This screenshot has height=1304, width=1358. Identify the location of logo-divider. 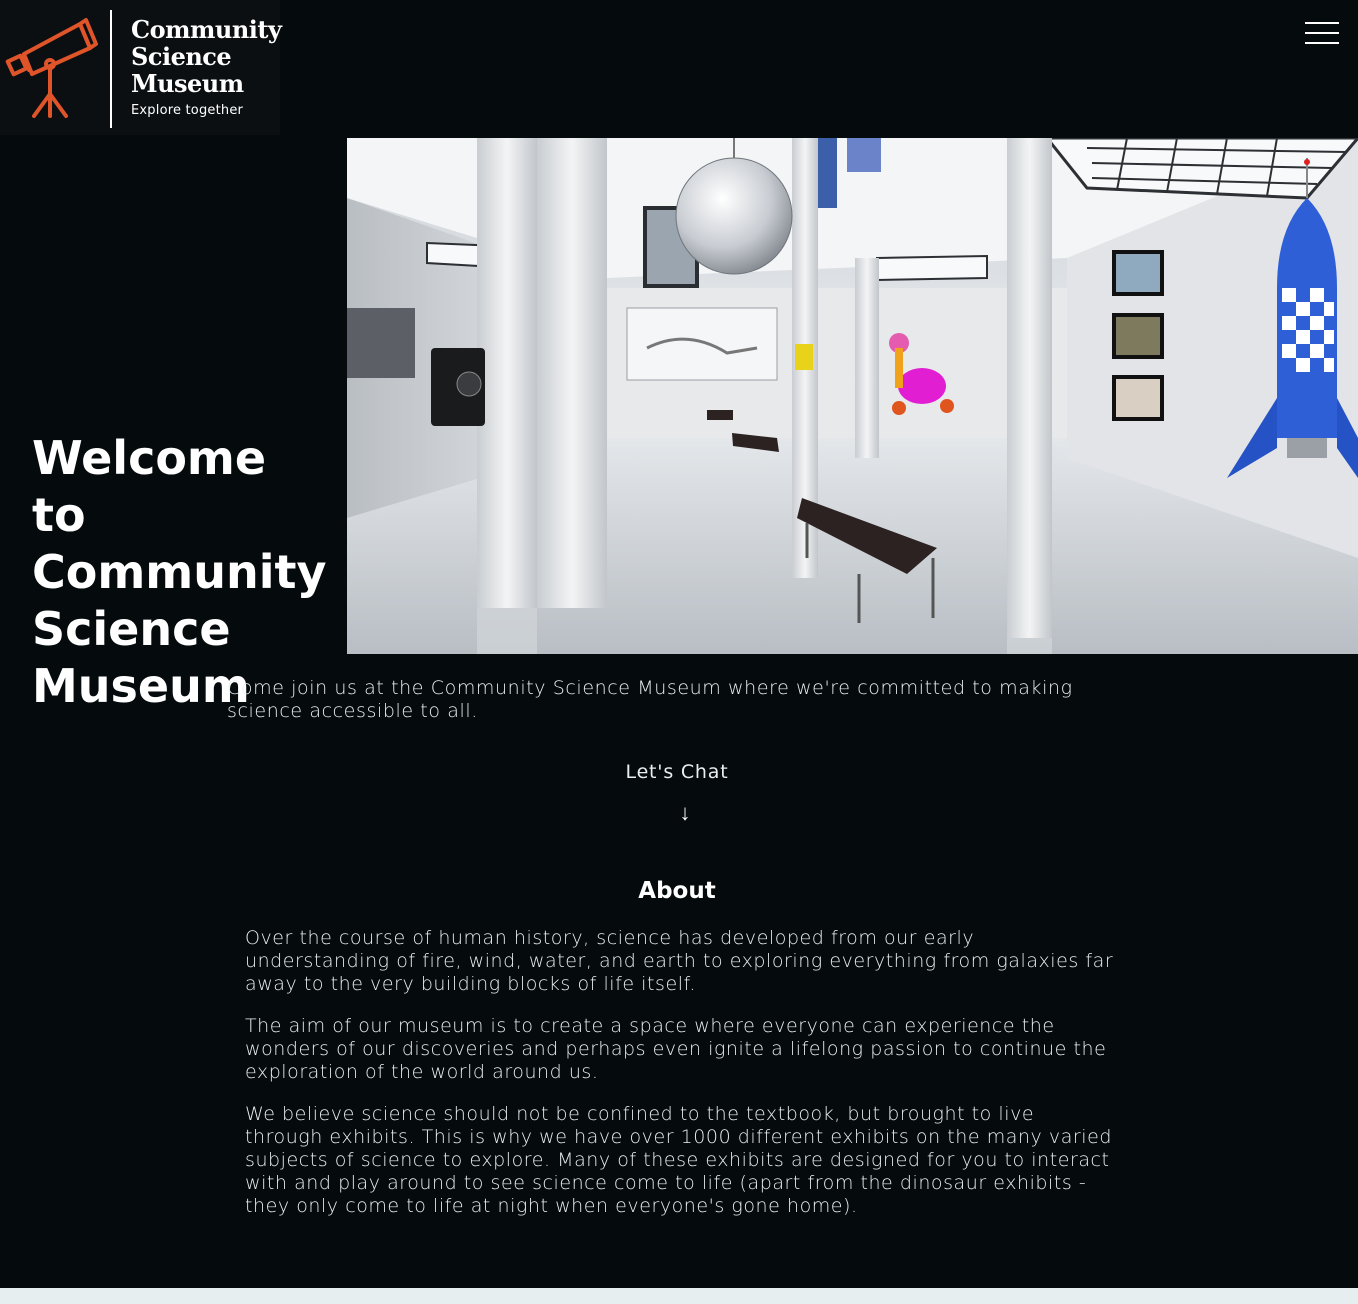
(111, 69).